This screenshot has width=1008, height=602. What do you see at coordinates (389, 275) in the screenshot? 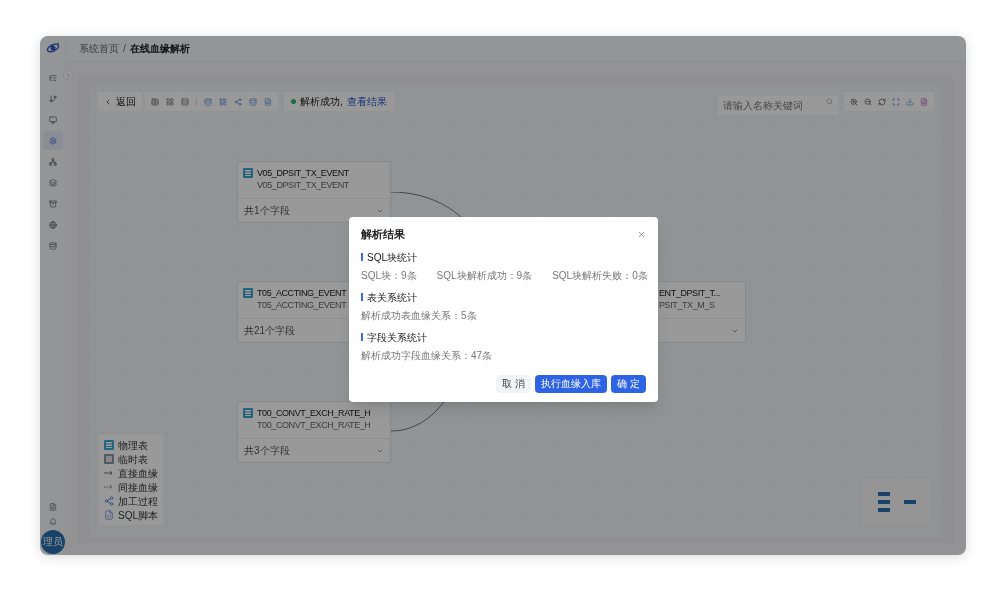
I see `stat-text: SQL块：9条` at bounding box center [389, 275].